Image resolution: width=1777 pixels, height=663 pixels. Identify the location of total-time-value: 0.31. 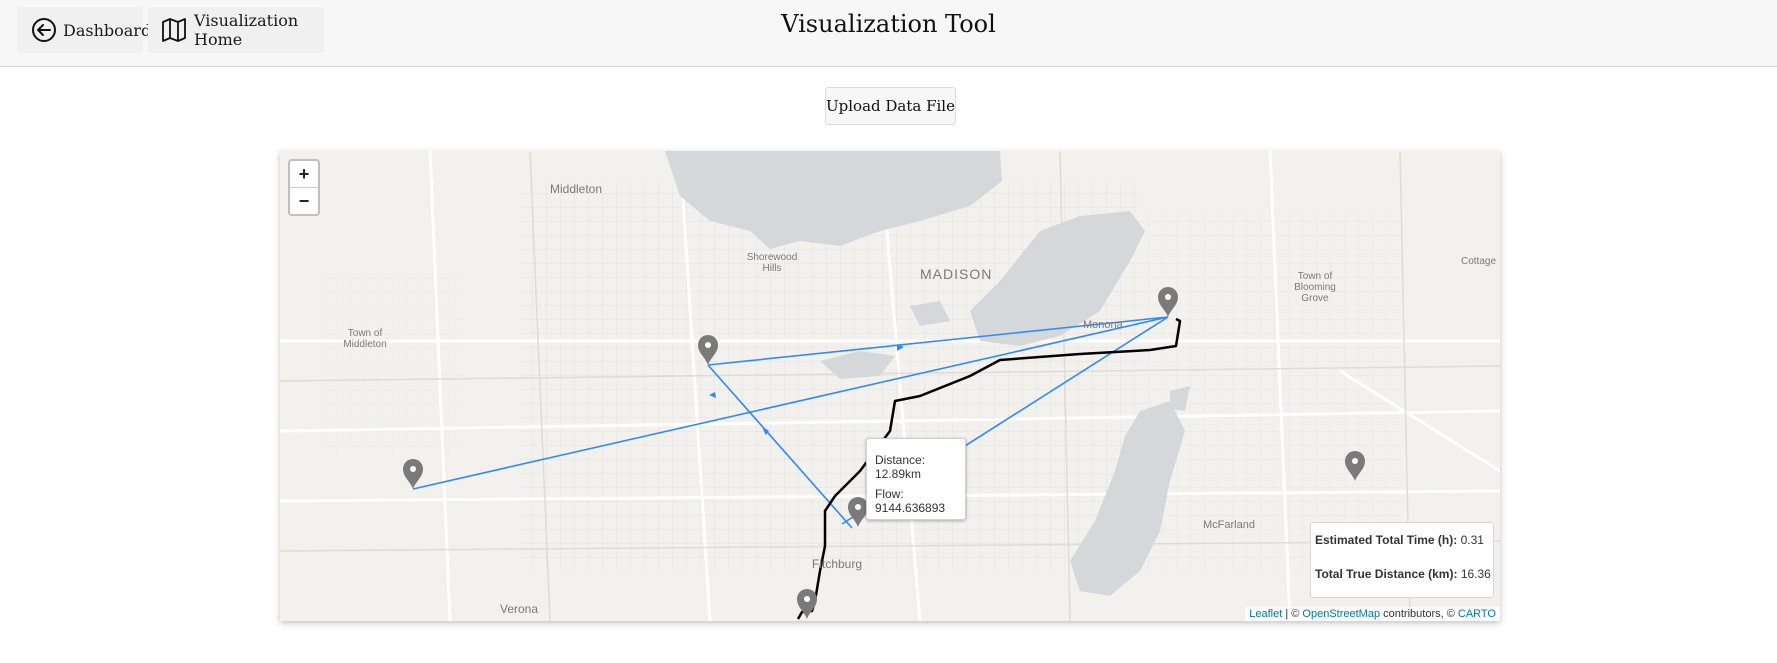
(1472, 540).